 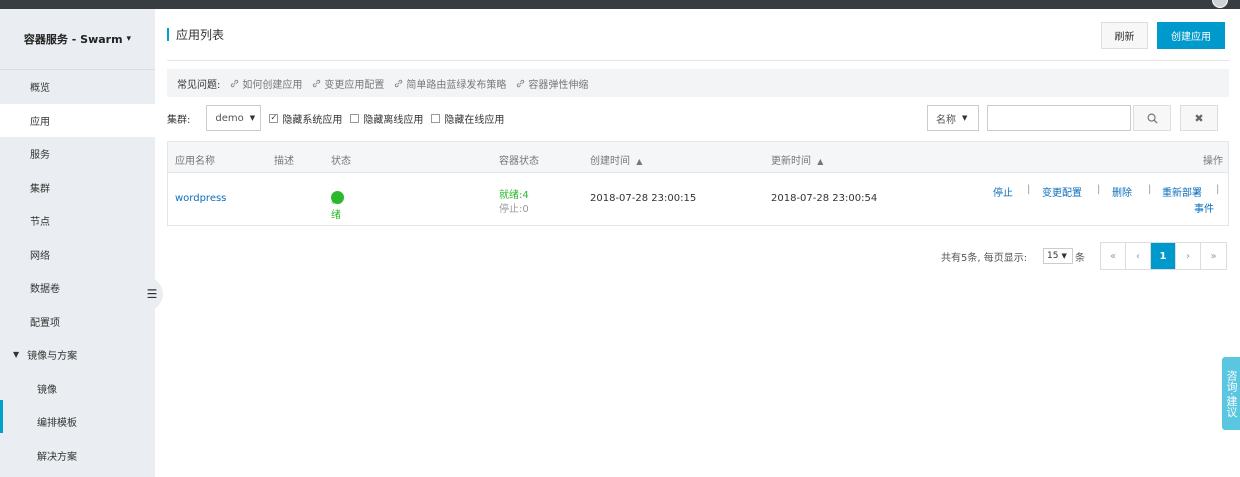 What do you see at coordinates (698, 157) in the screenshot?
I see `table-header: 应用名称 描述 状态 容器状态 创建时间 ▲ 更新时间 ▲ 操作` at bounding box center [698, 157].